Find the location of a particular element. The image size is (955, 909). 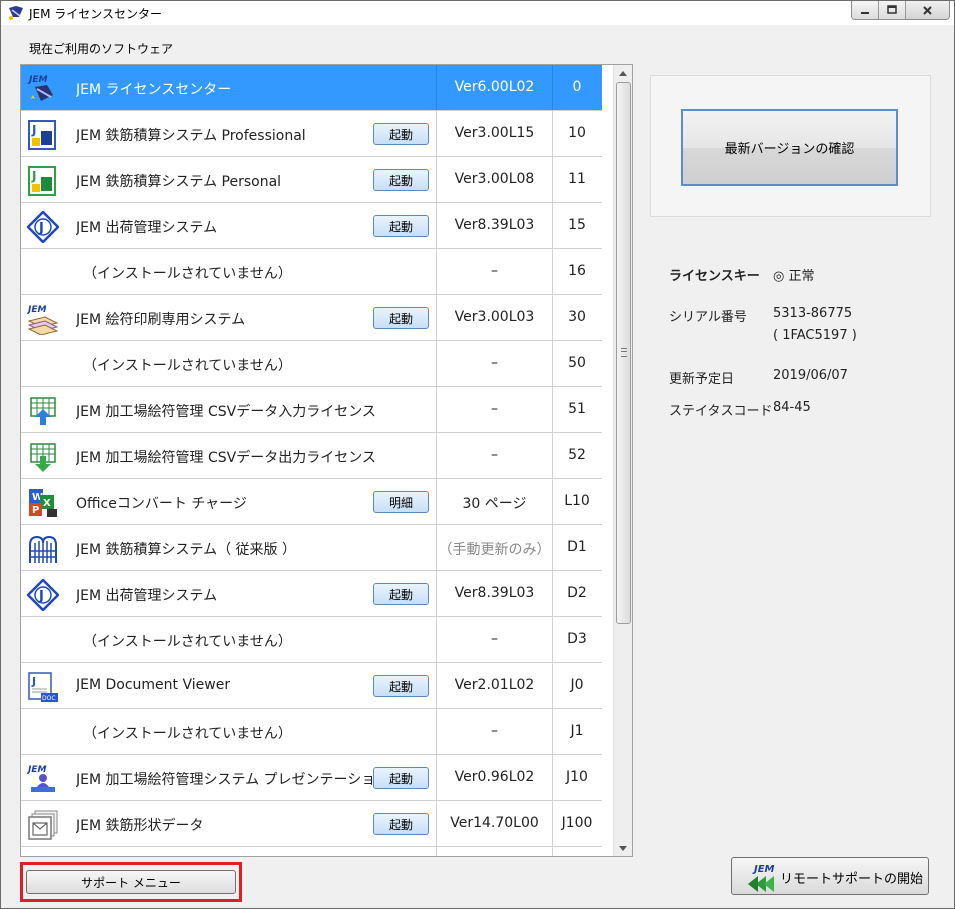

minimize-button is located at coordinates (865, 10).